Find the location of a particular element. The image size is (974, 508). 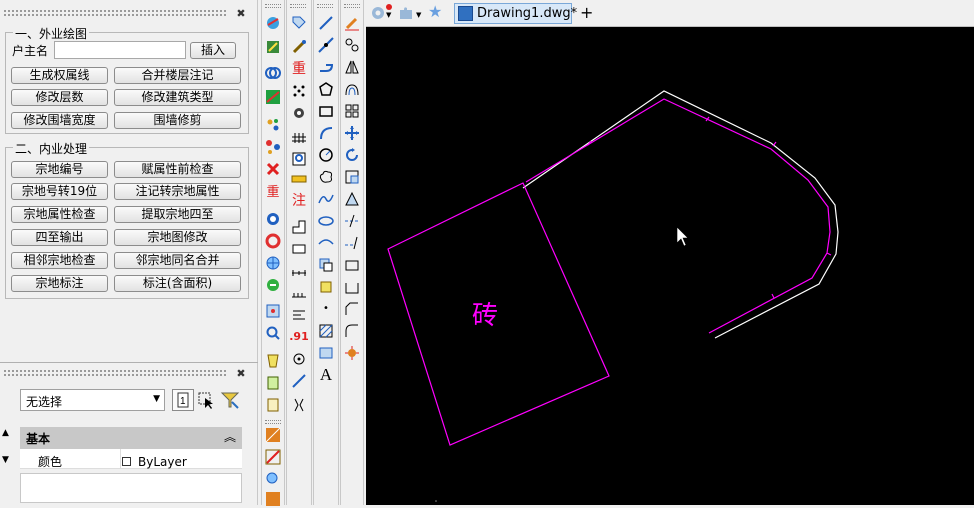

boundary-output-button: 四至输出 is located at coordinates (59, 237).